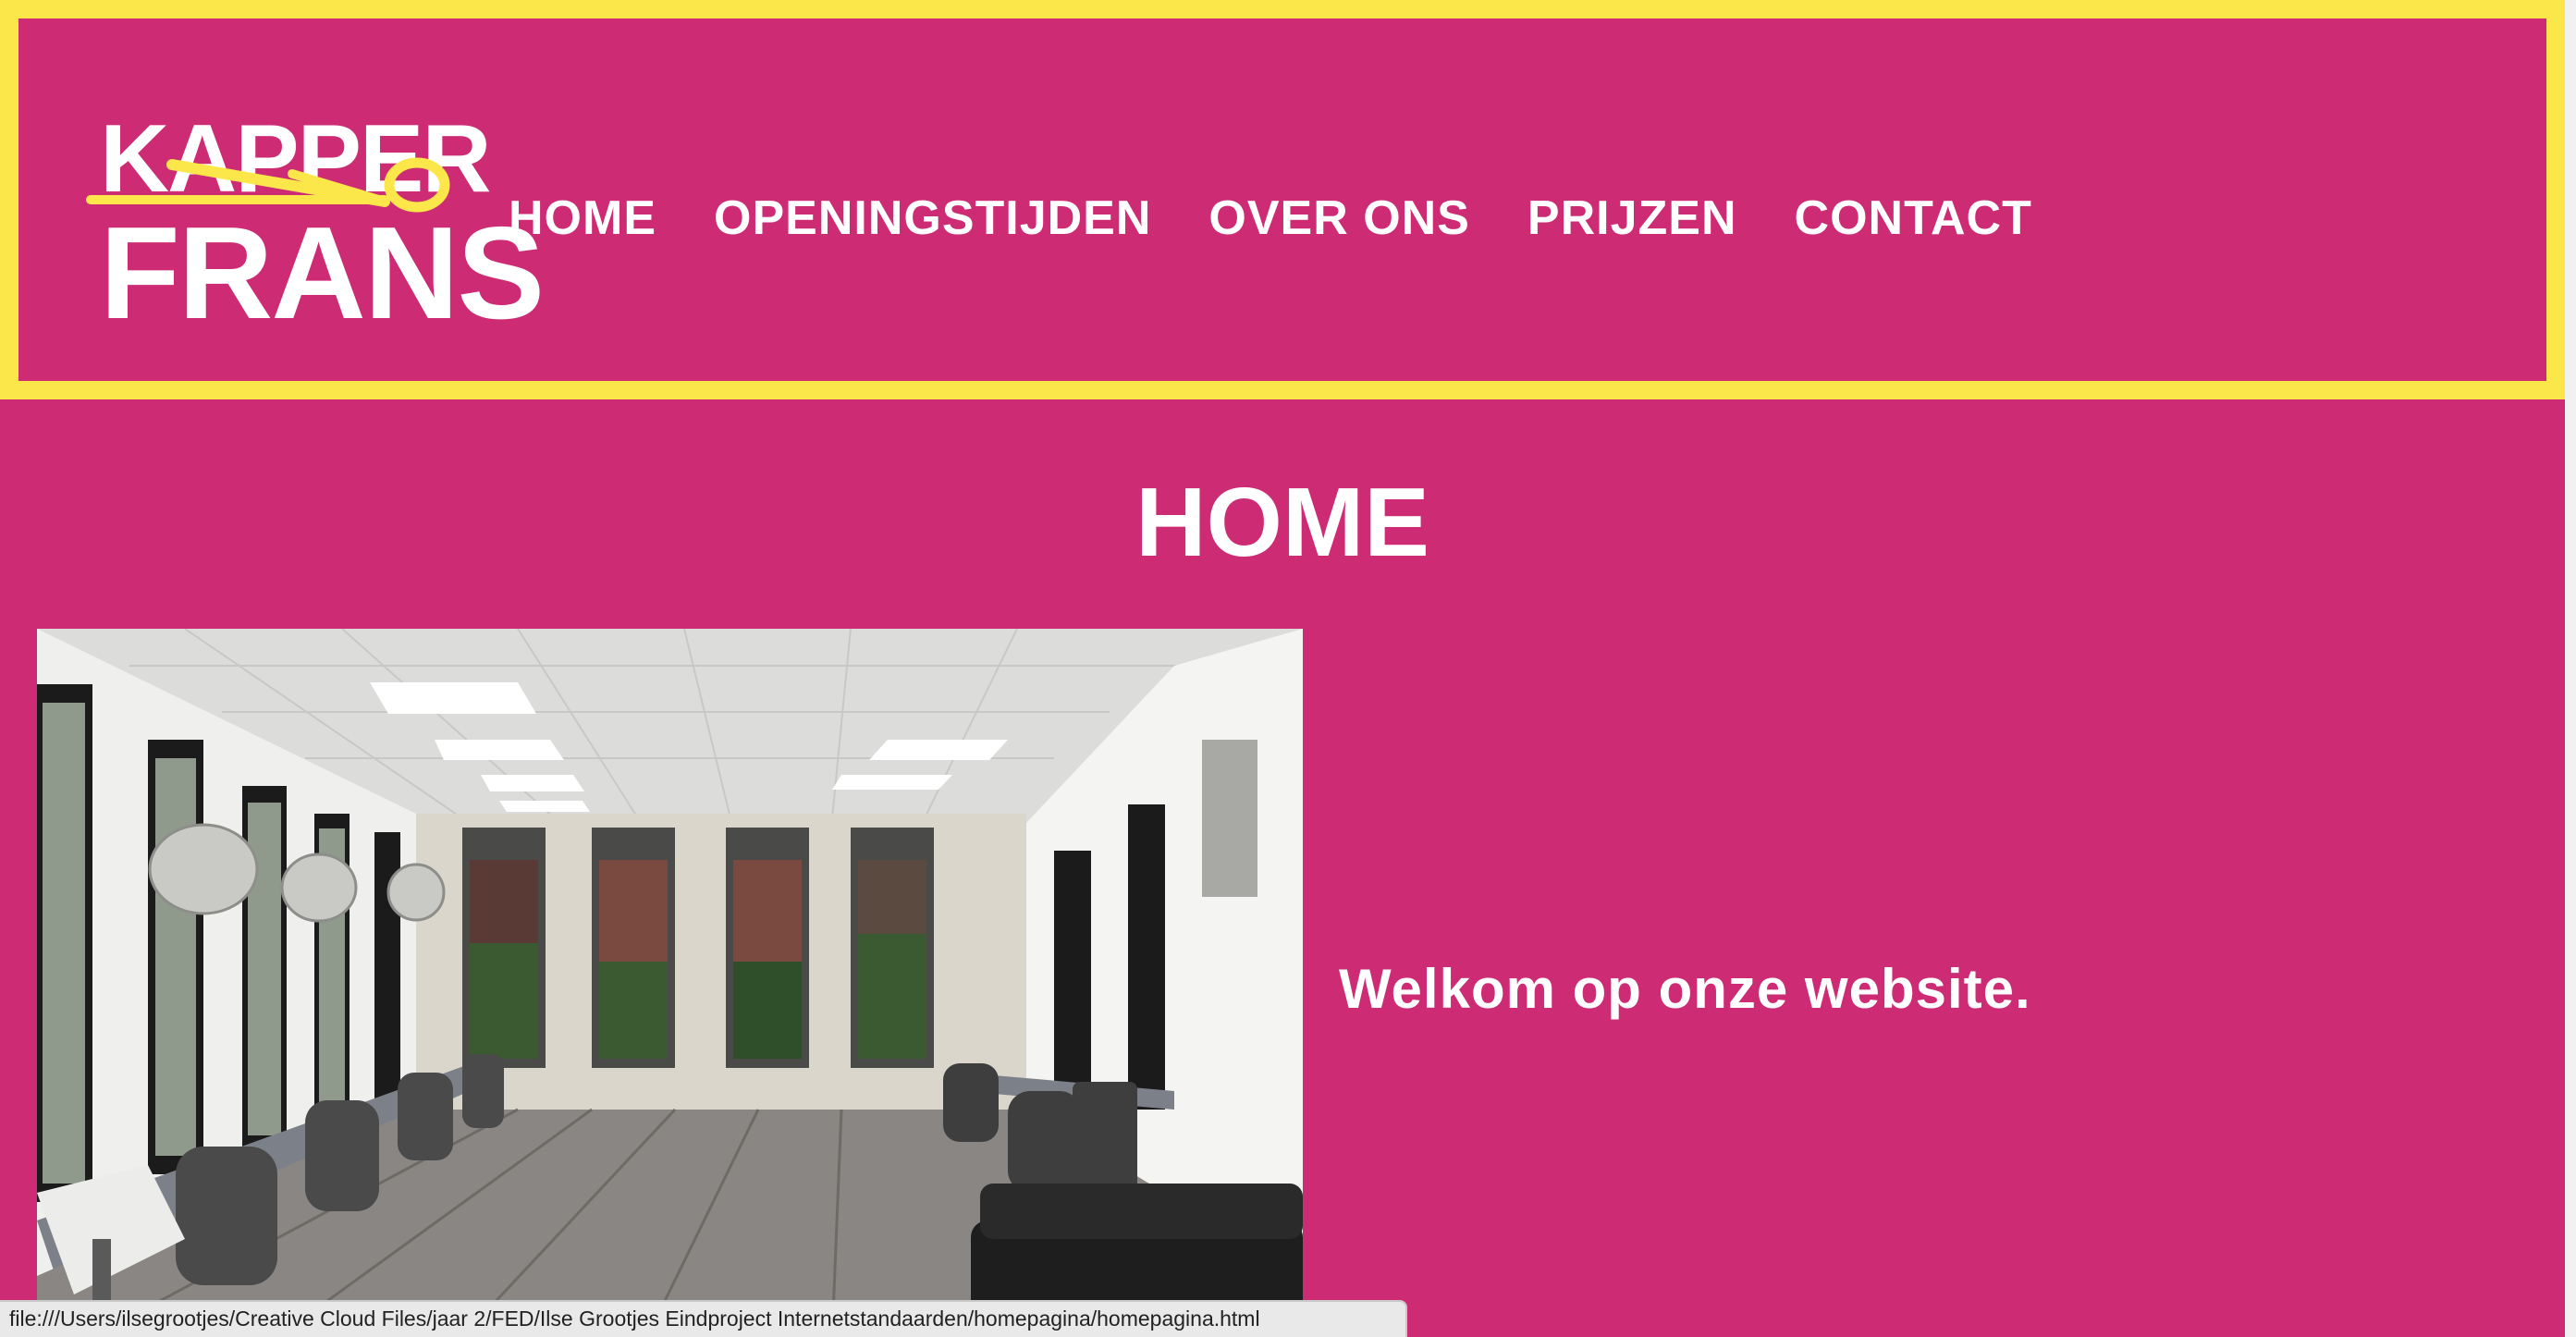 This screenshot has width=2576, height=1337. Describe the element at coordinates (1685, 989) in the screenshot. I see `welcome-message: Welkom op onze website.` at that location.